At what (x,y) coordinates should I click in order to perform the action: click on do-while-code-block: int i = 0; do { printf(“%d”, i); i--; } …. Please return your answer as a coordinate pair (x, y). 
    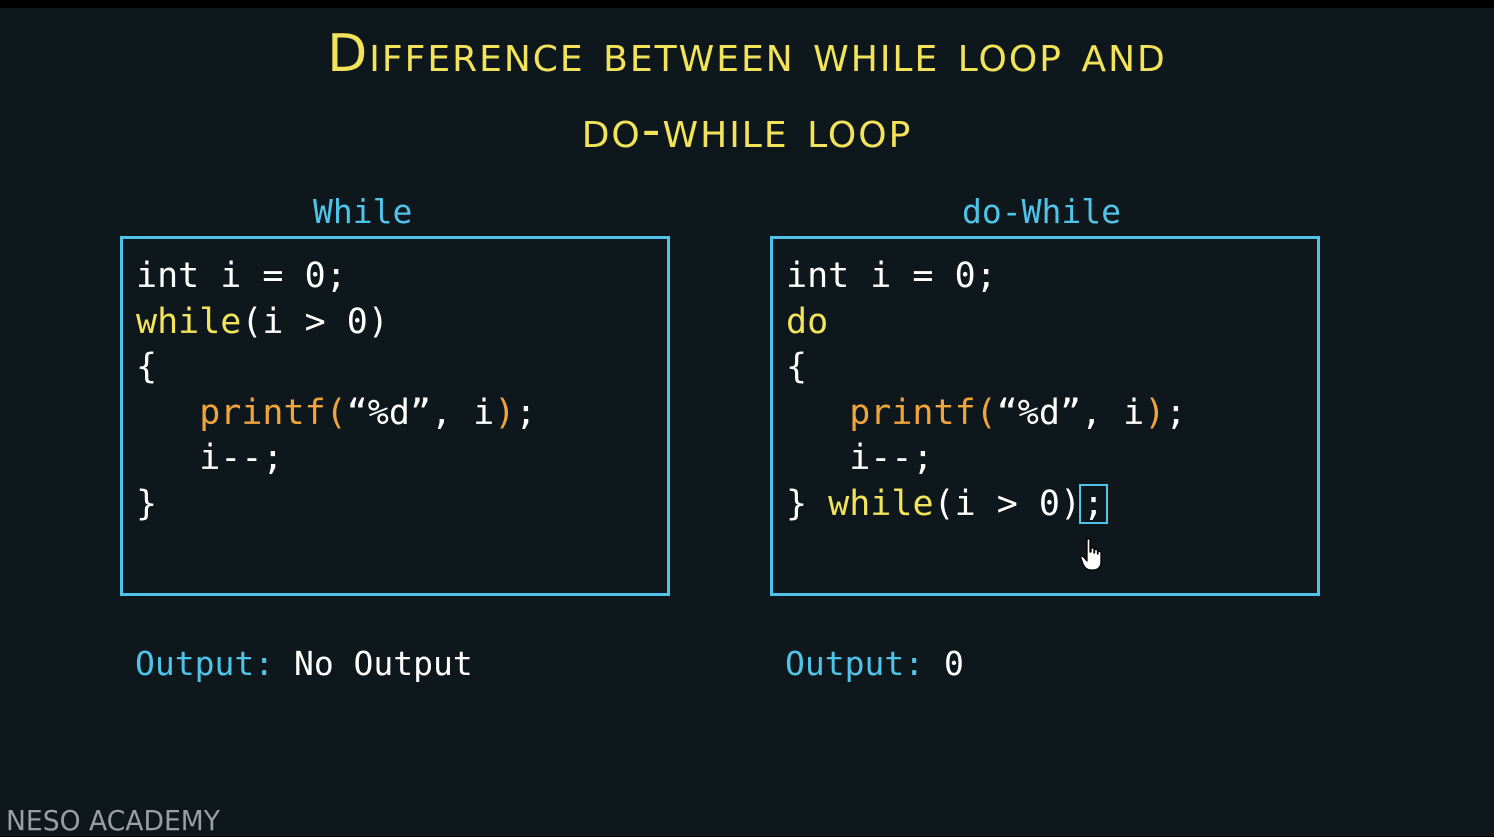
    Looking at the image, I should click on (986, 390).